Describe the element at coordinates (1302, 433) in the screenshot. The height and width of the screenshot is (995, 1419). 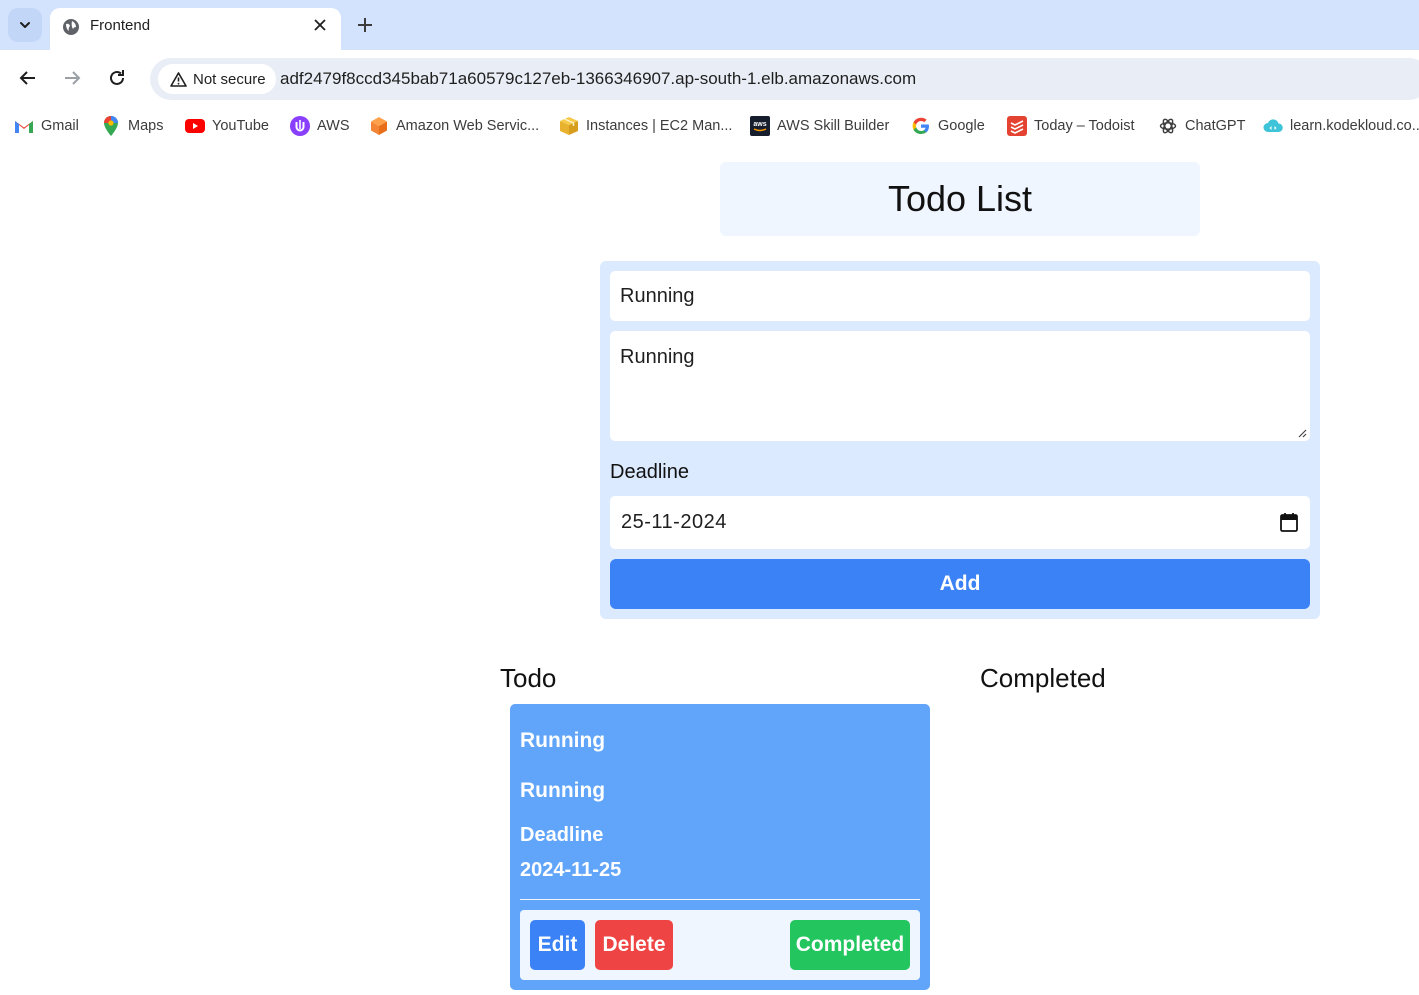
I see `resize-grip-icon` at that location.